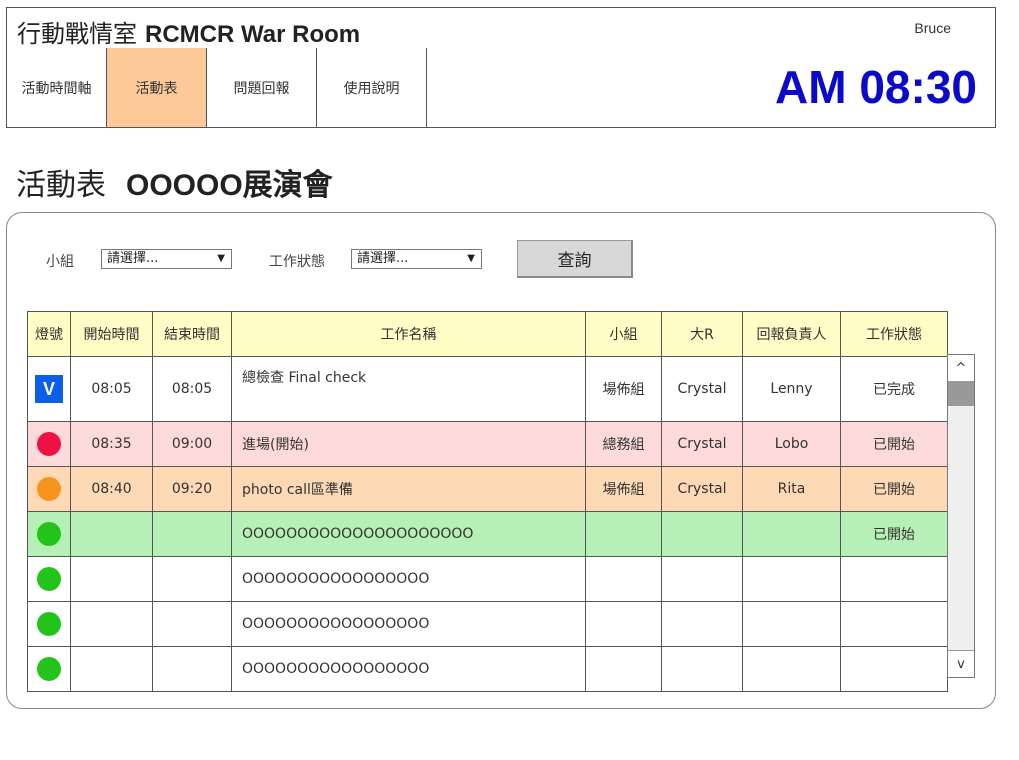 This screenshot has height=760, width=1019. What do you see at coordinates (501, 28) in the screenshot?
I see `app-header: 行動戰情室 RCMCR War Room Bruce` at bounding box center [501, 28].